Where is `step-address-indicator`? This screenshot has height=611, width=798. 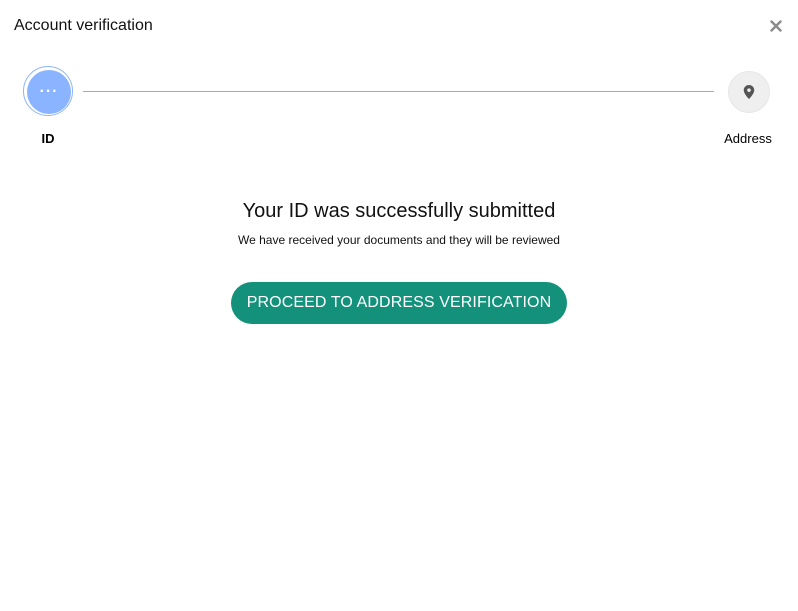
step-address-indicator is located at coordinates (749, 92).